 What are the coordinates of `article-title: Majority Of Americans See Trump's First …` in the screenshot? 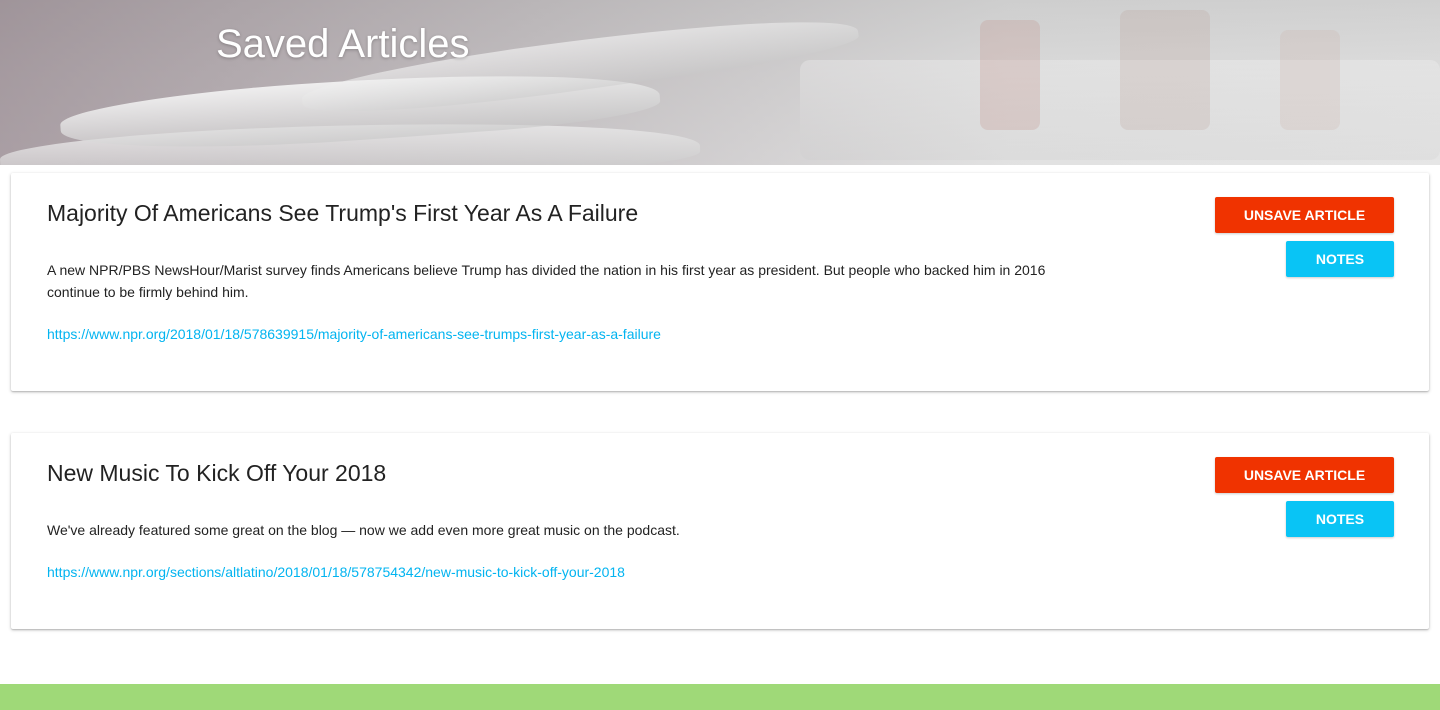 It's located at (343, 213).